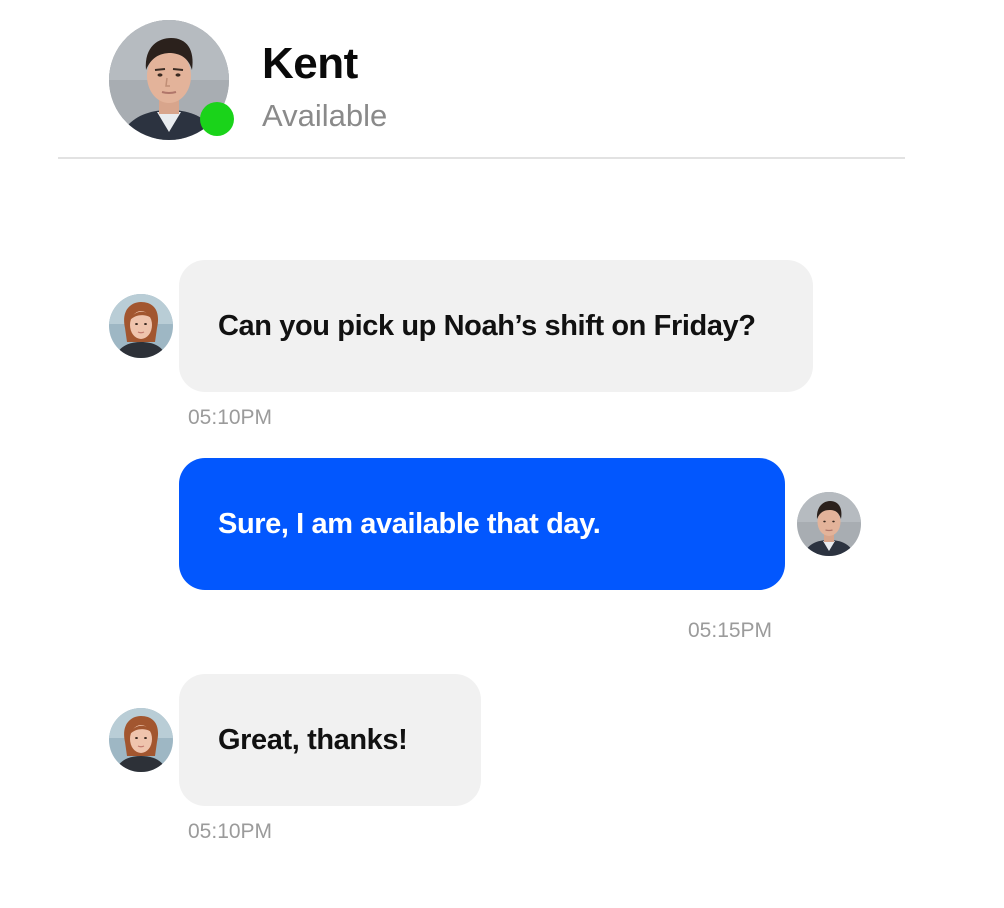 The height and width of the screenshot is (908, 1004). I want to click on own-avatar, so click(829, 524).